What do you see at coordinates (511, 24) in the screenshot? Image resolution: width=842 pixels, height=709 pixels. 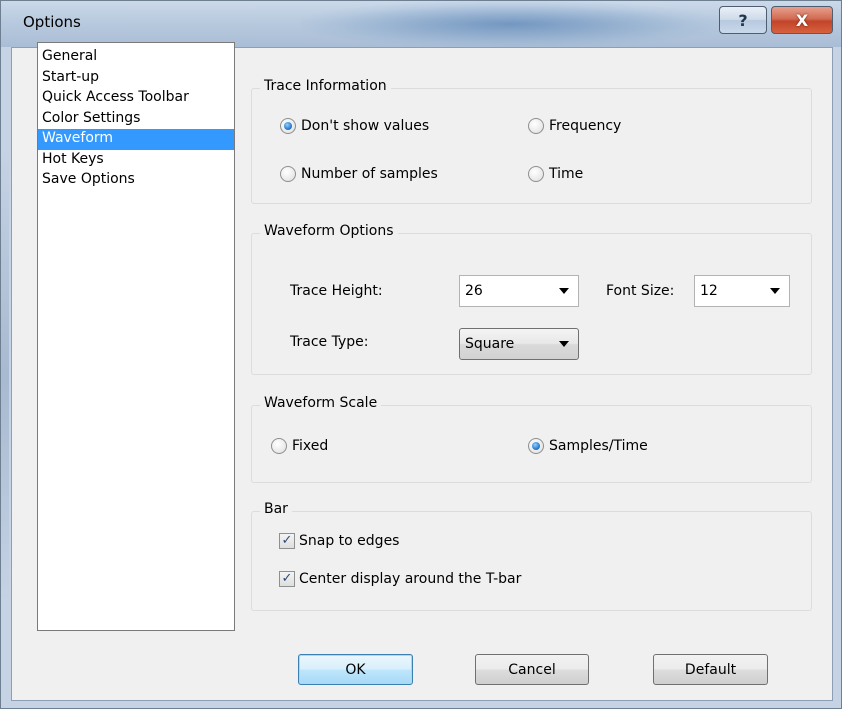 I see `title-bar-glow` at bounding box center [511, 24].